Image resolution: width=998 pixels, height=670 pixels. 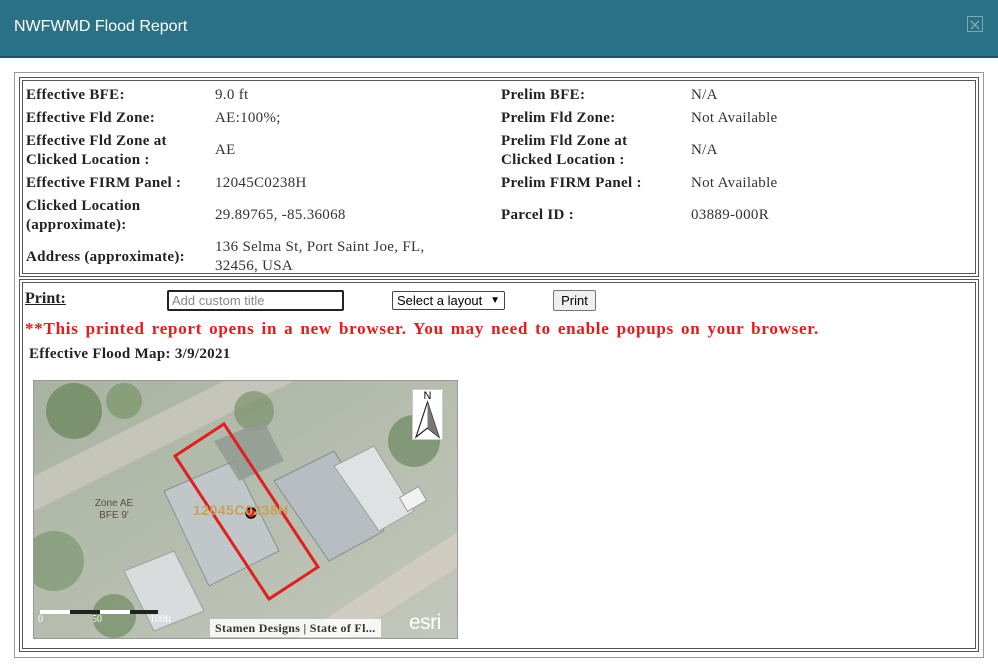 What do you see at coordinates (232, 95) in the screenshot?
I see `effective-bfe-value: 9.0 ft` at bounding box center [232, 95].